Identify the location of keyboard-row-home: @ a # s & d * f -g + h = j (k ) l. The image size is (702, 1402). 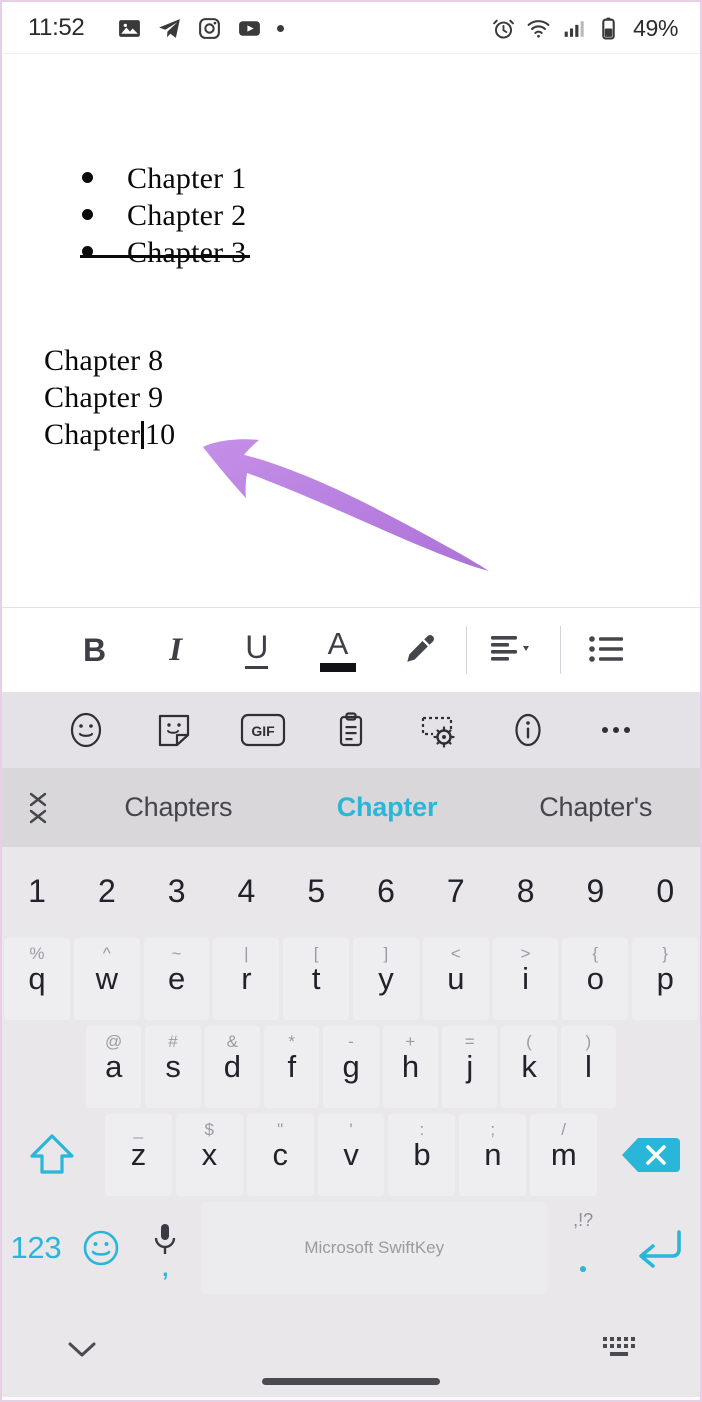
(351, 1067).